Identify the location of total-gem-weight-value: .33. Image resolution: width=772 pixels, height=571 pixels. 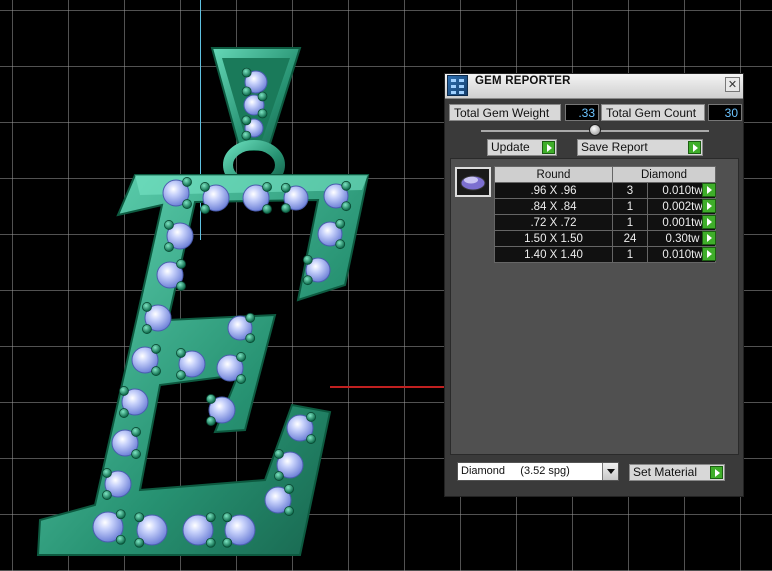
(582, 112).